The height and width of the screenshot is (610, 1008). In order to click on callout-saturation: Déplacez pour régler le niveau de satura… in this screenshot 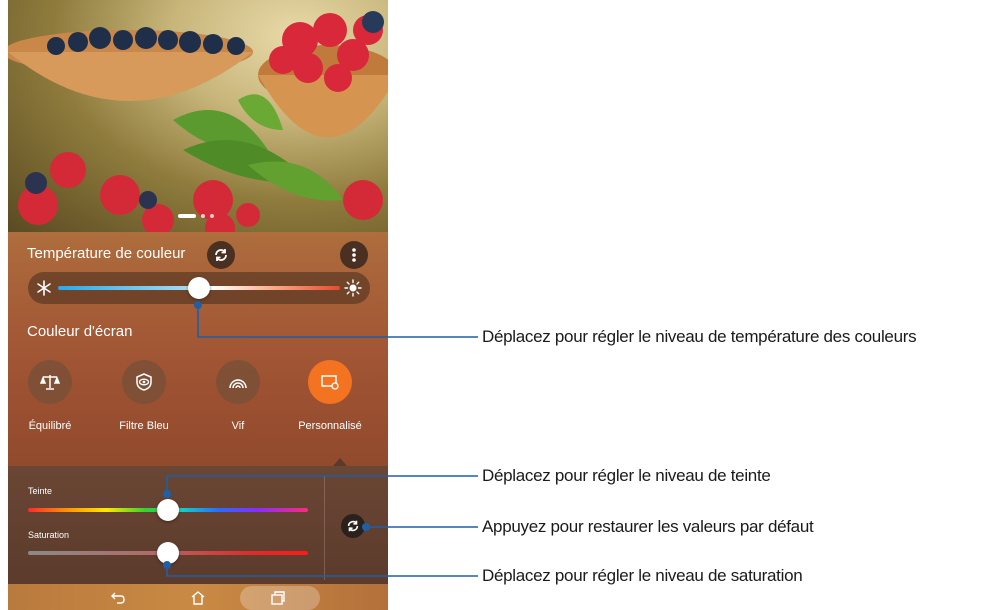, I will do `click(642, 575)`.